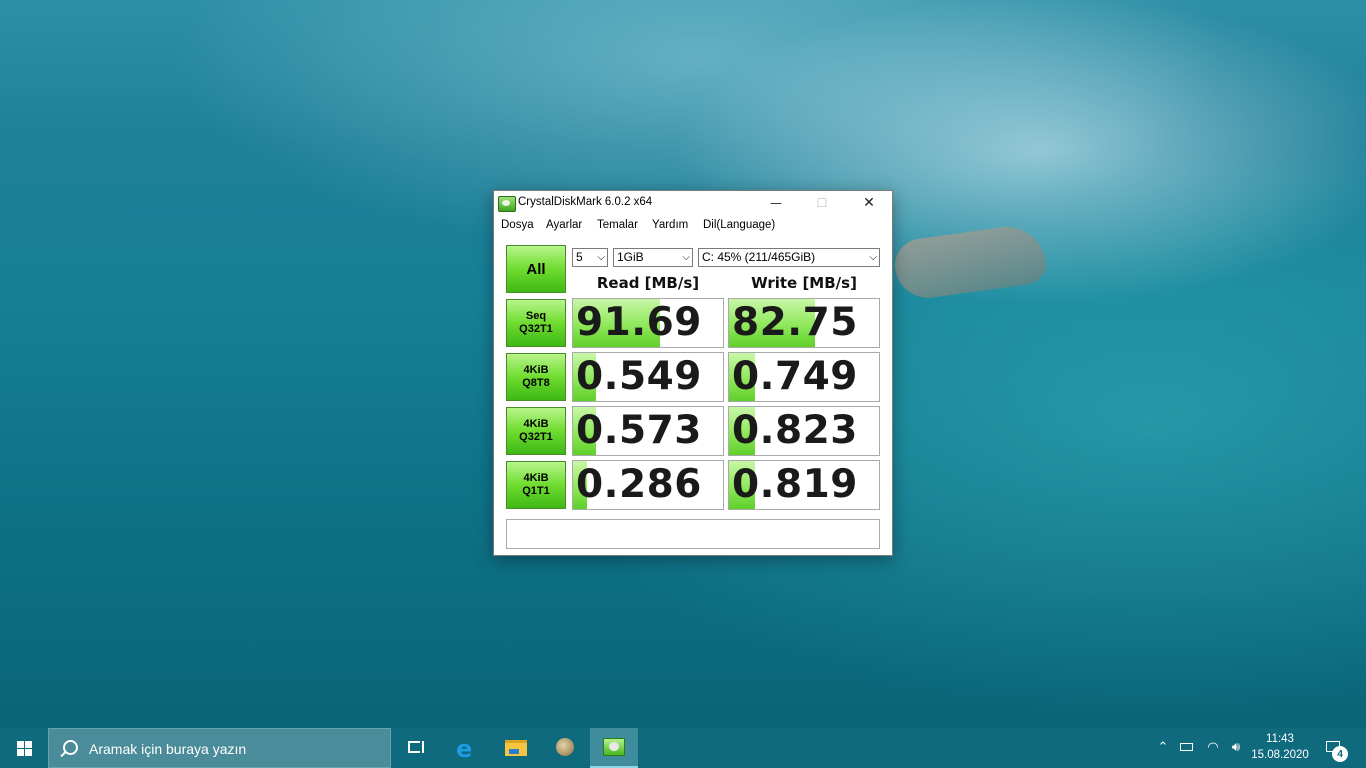 This screenshot has width=1366, height=768. Describe the element at coordinates (1236, 748) in the screenshot. I see `volume-icon: 🔊︎` at that location.